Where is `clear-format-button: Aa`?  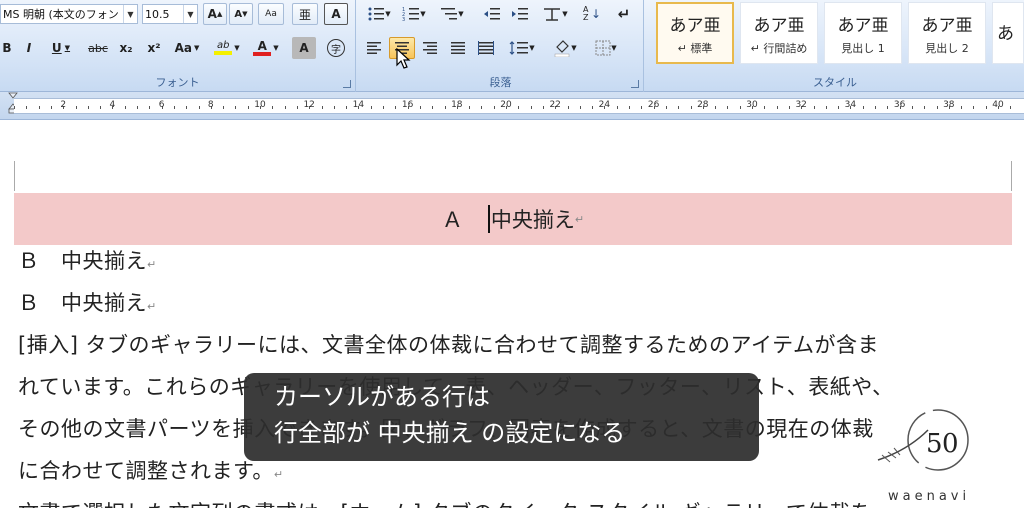
clear-format-button: Aa is located at coordinates (271, 14).